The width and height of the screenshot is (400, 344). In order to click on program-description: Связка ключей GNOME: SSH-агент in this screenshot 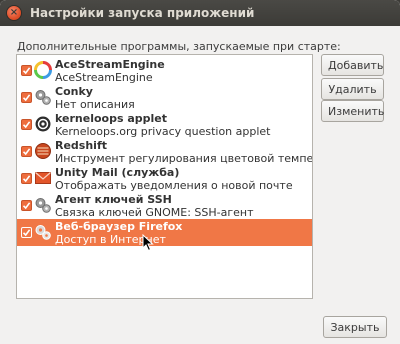, I will do `click(154, 212)`.